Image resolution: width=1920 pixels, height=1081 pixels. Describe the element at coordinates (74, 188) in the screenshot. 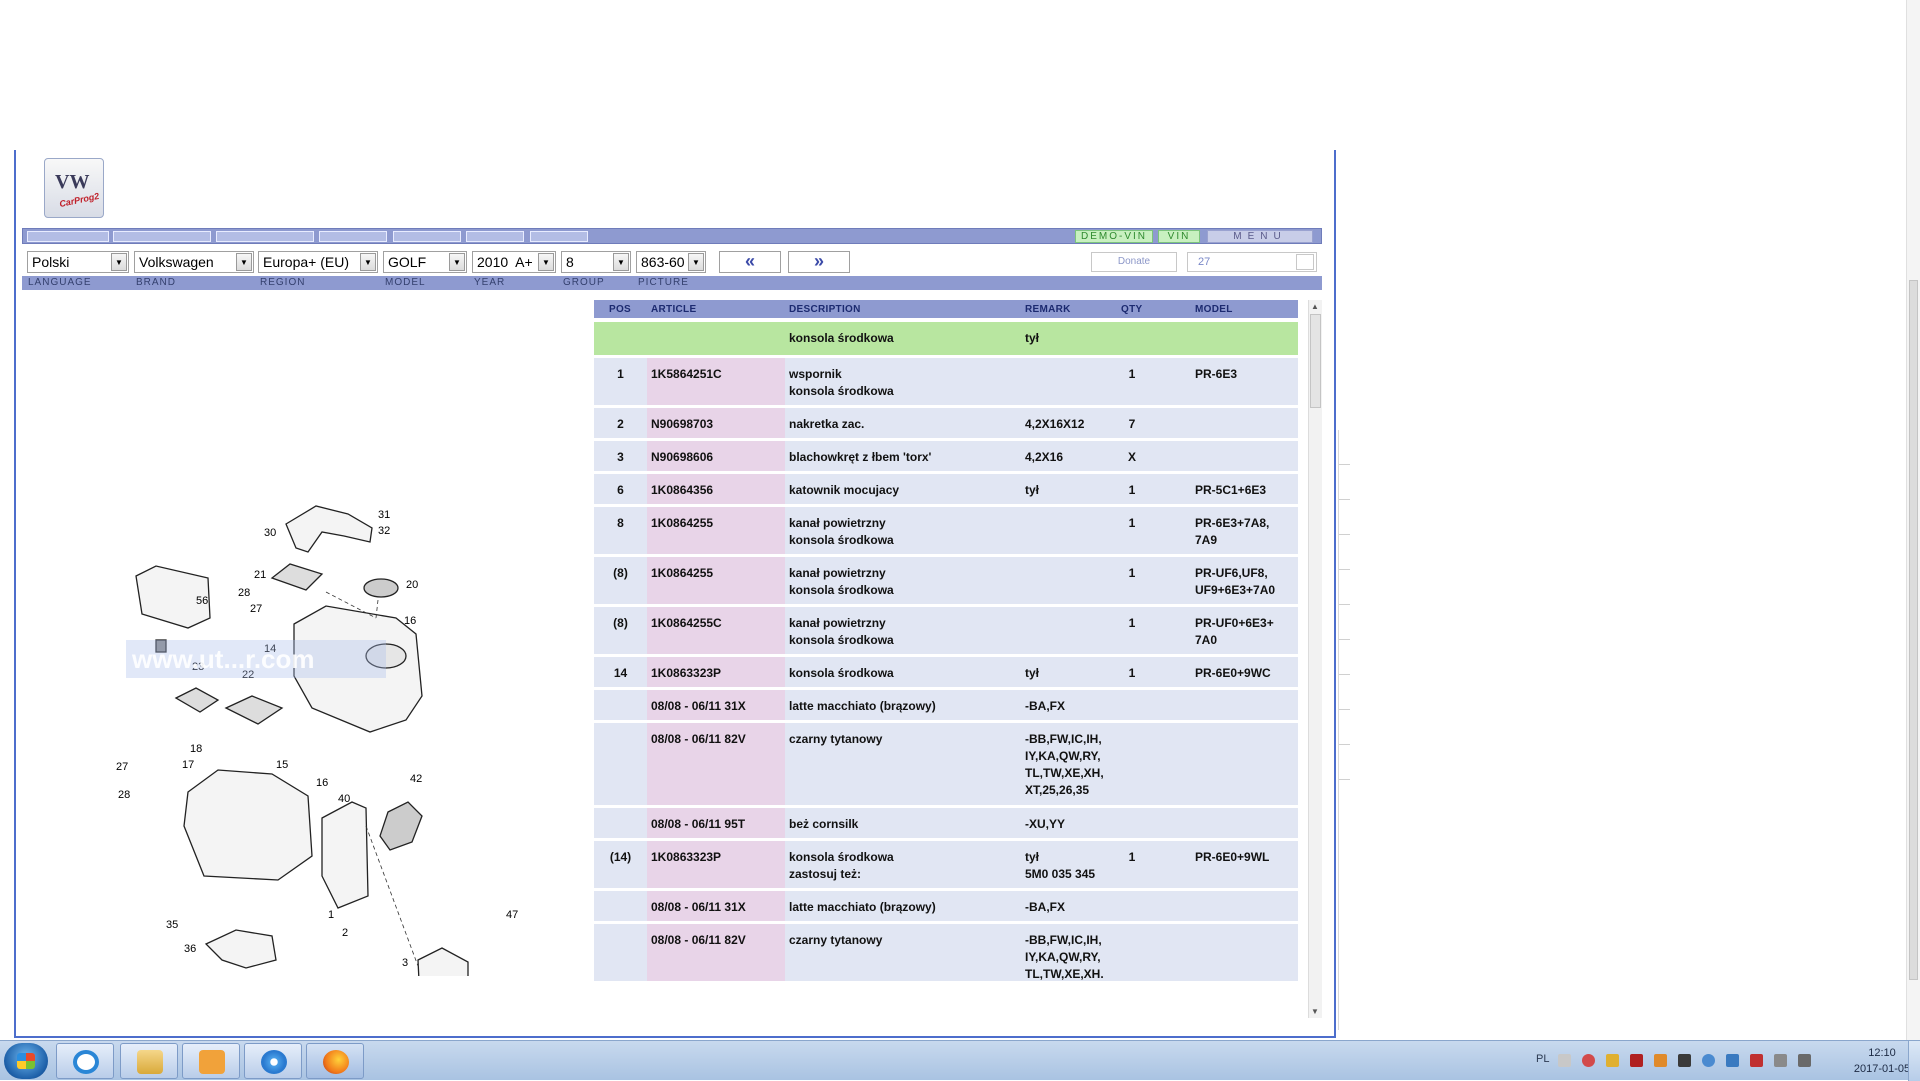

I see `vw-carprog-logo: VW CarProg2` at that location.